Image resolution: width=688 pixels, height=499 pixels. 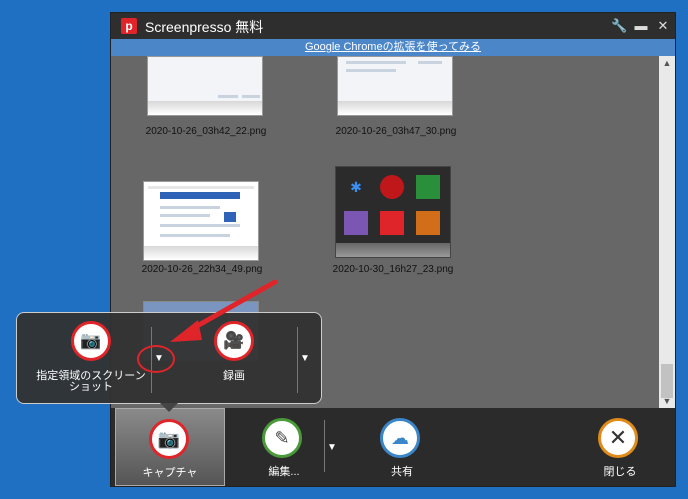 I want to click on close-label: 閉じる, so click(x=620, y=472).